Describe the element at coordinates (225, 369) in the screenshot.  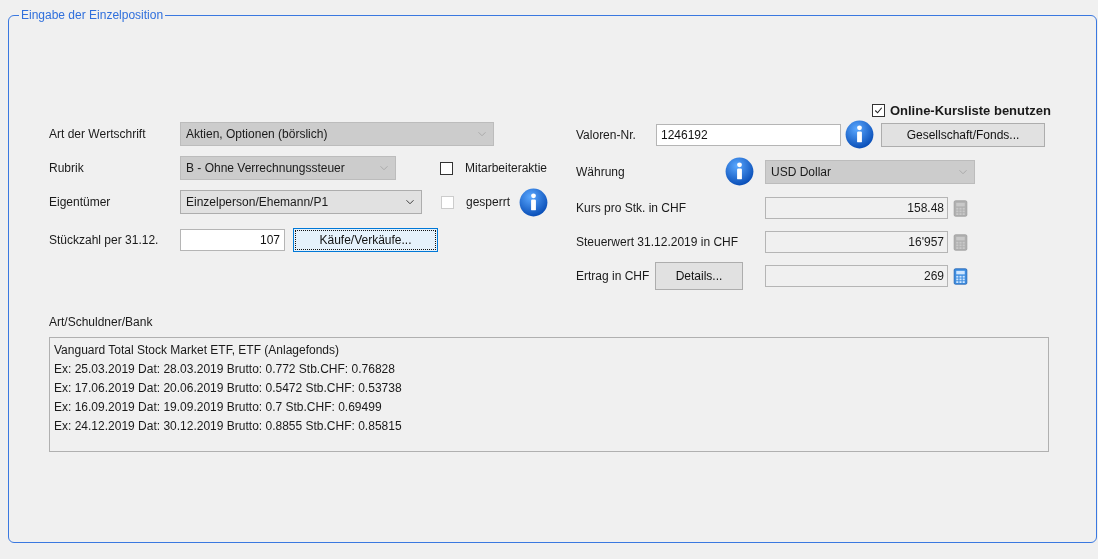
I see `text-line: Ex: 25.03.2019 Dat: 28.03.2019 Brutto: 0.772 Stb.CHF: 0.76828` at that location.